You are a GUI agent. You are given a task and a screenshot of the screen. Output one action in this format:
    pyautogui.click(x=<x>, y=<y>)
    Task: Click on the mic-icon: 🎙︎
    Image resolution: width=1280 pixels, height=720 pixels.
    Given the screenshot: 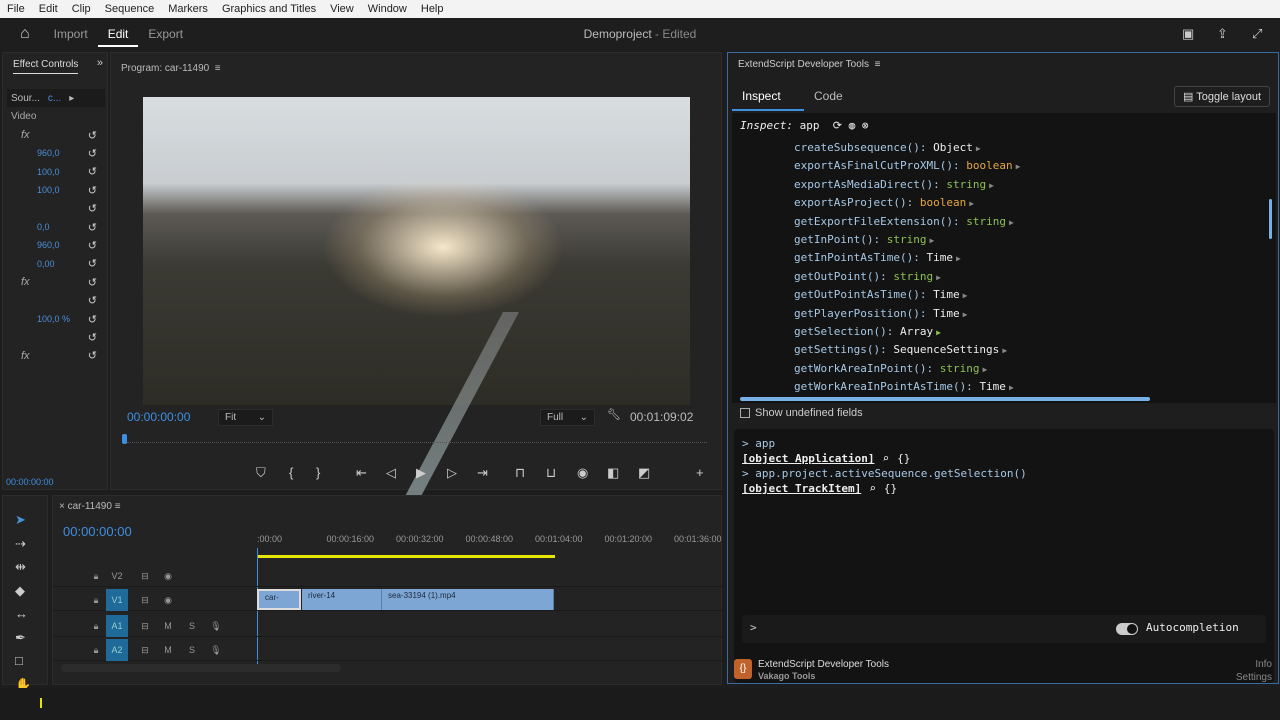 What is the action you would take?
    pyautogui.click(x=216, y=650)
    